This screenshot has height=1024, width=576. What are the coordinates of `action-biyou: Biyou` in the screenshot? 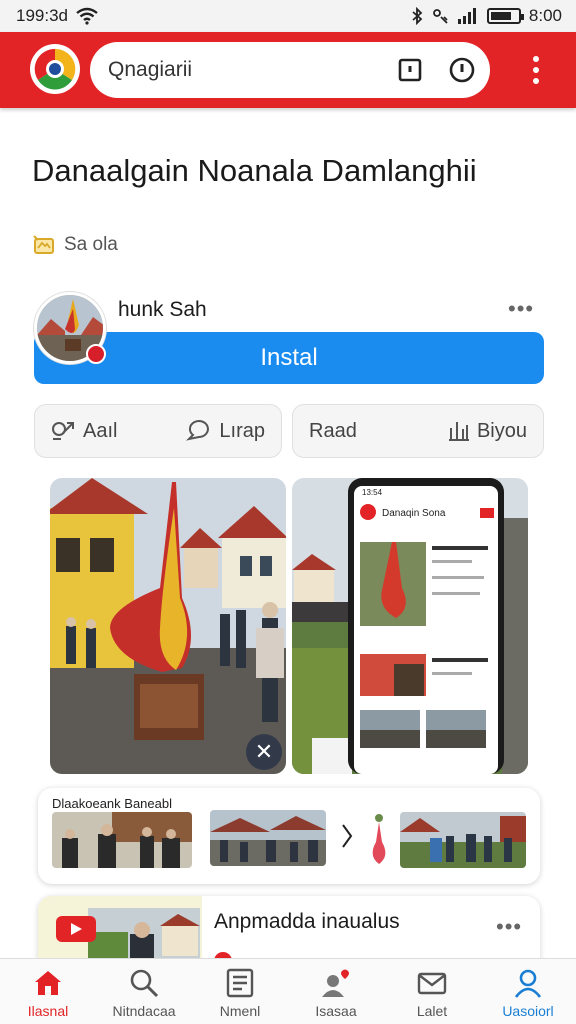 It's located at (487, 431).